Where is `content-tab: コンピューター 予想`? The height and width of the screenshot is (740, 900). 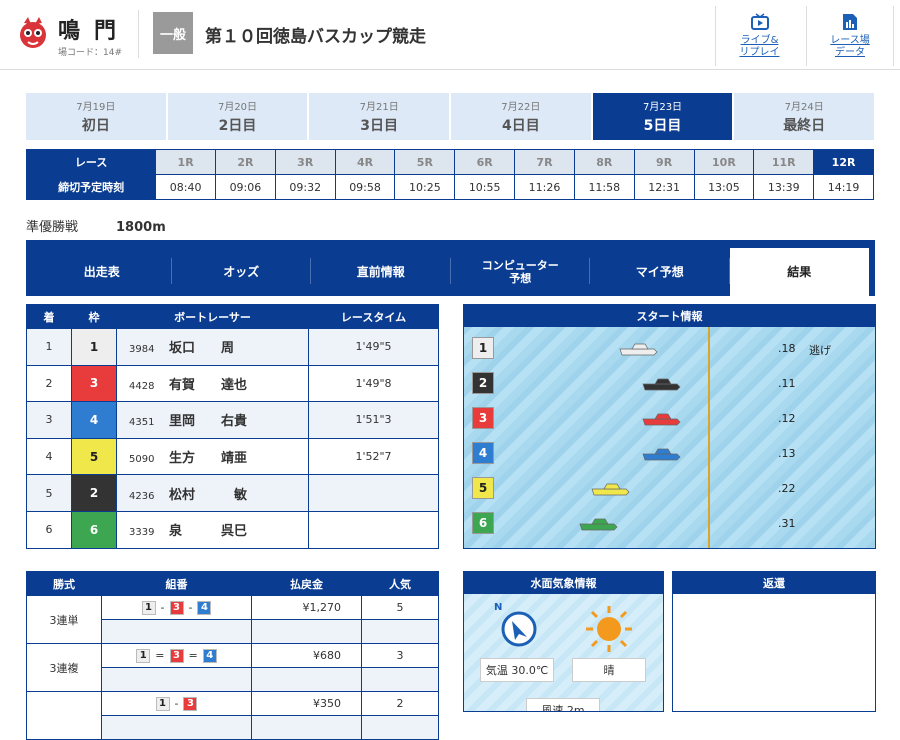
content-tab: コンピューター 予想 is located at coordinates (521, 272).